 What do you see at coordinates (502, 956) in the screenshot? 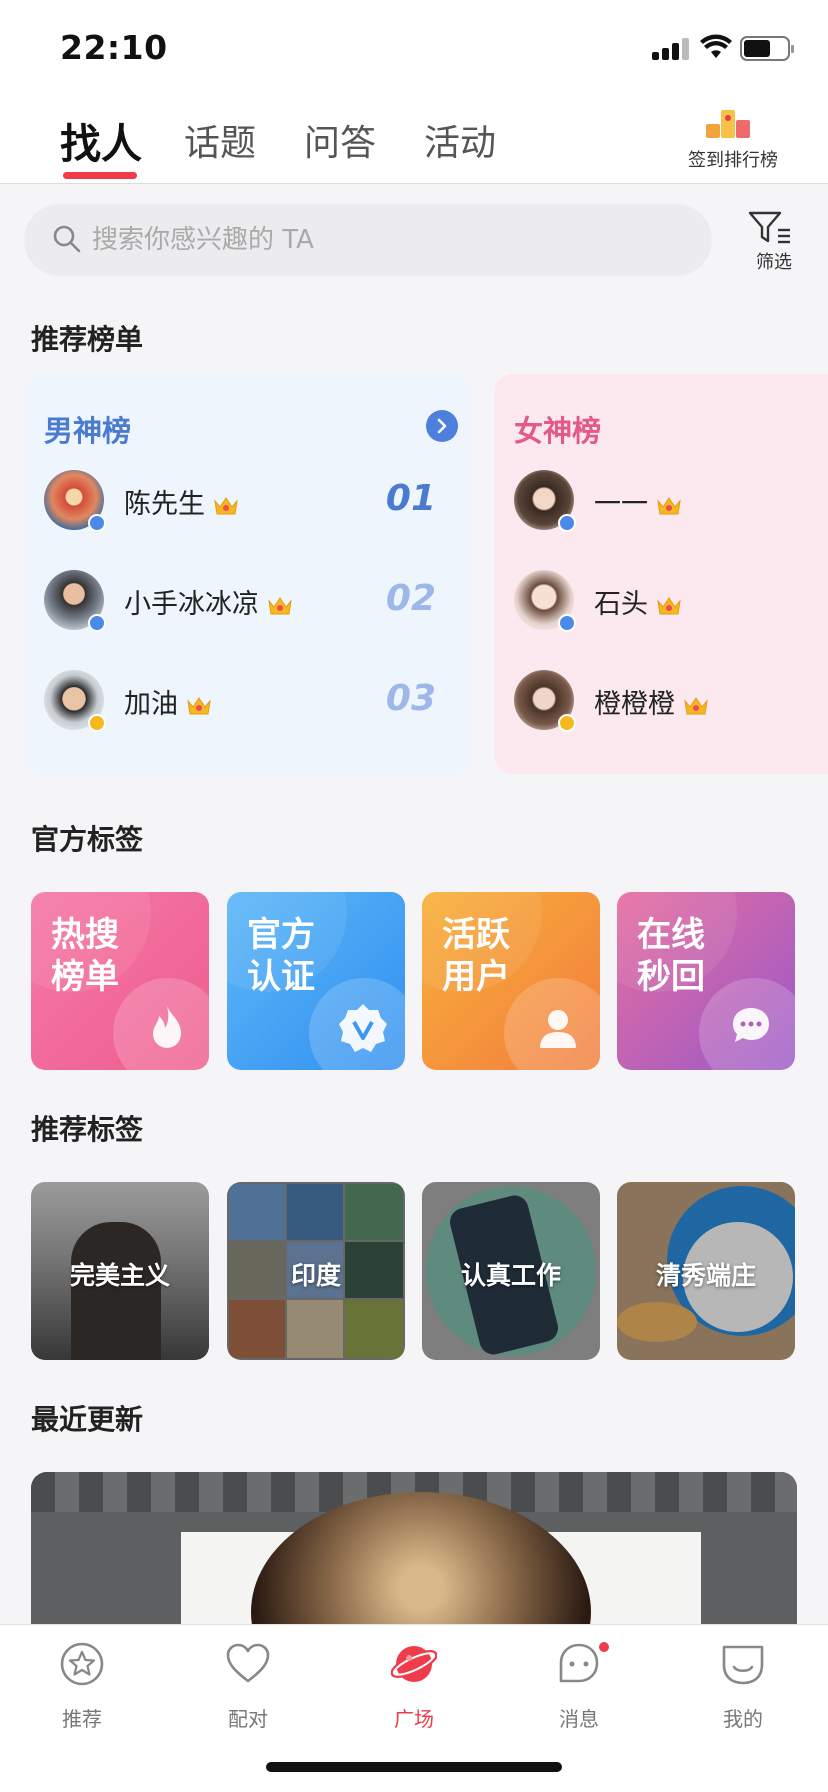
I see `official-tag-label: 活跃 用户` at bounding box center [502, 956].